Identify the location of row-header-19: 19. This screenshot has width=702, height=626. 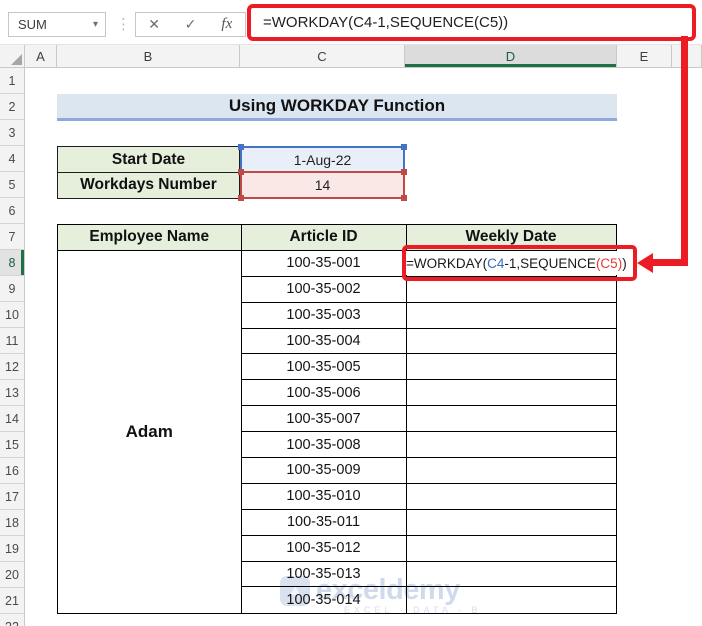
(12, 549).